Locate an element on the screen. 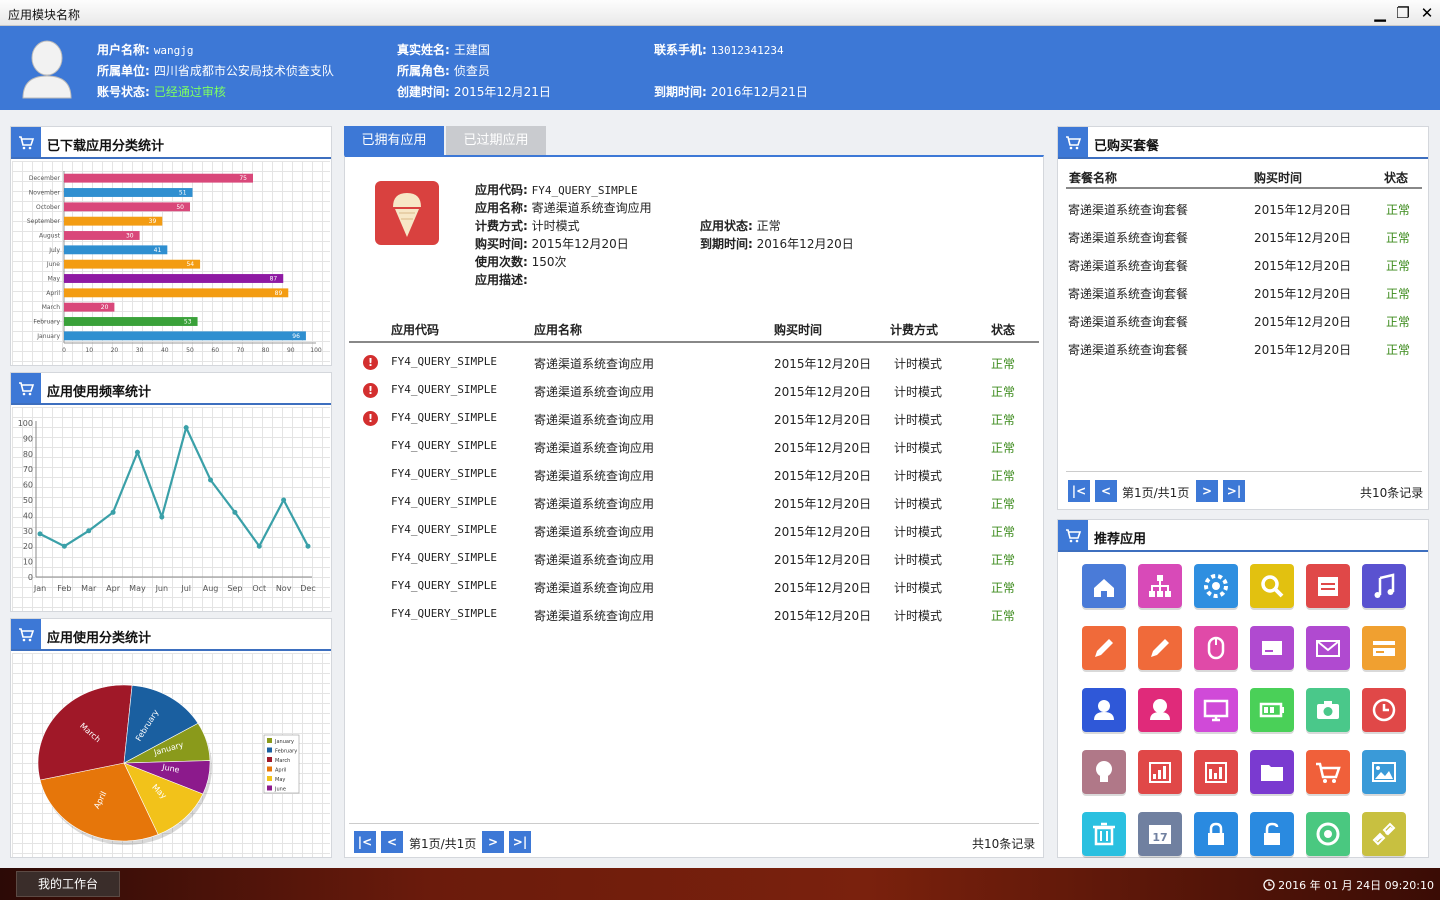  user-female-app-tile is located at coordinates (1160, 710).